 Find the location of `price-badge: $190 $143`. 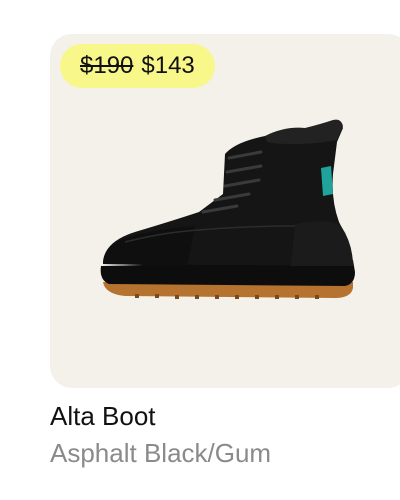

price-badge: $190 $143 is located at coordinates (137, 66).